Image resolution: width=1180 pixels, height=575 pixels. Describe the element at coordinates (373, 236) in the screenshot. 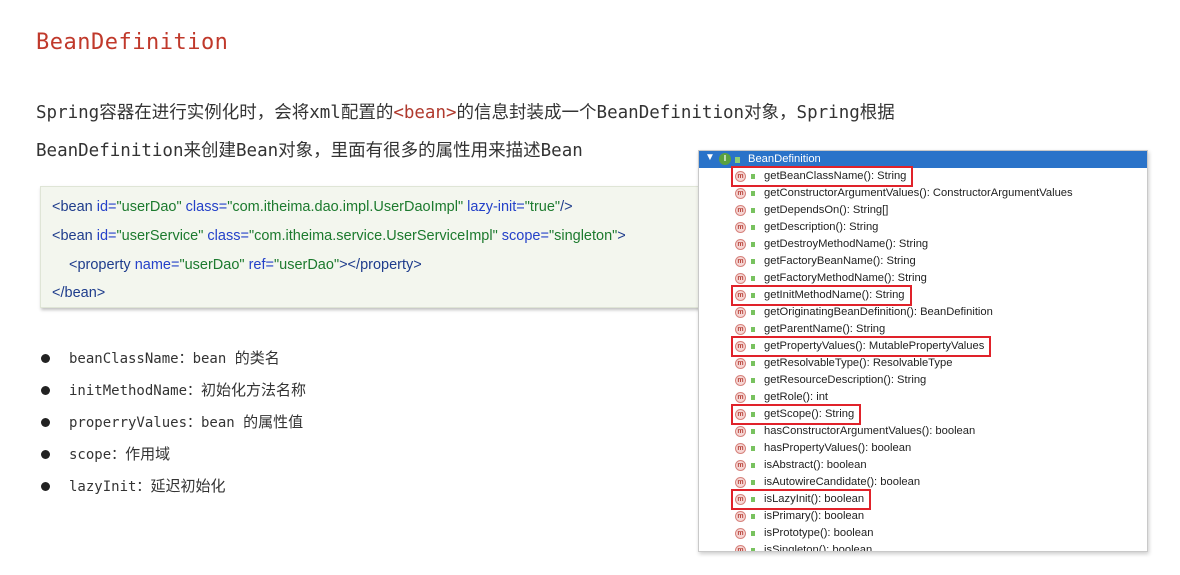

I see `code-value: "com.itheima.service.UserServiceImpl"` at that location.